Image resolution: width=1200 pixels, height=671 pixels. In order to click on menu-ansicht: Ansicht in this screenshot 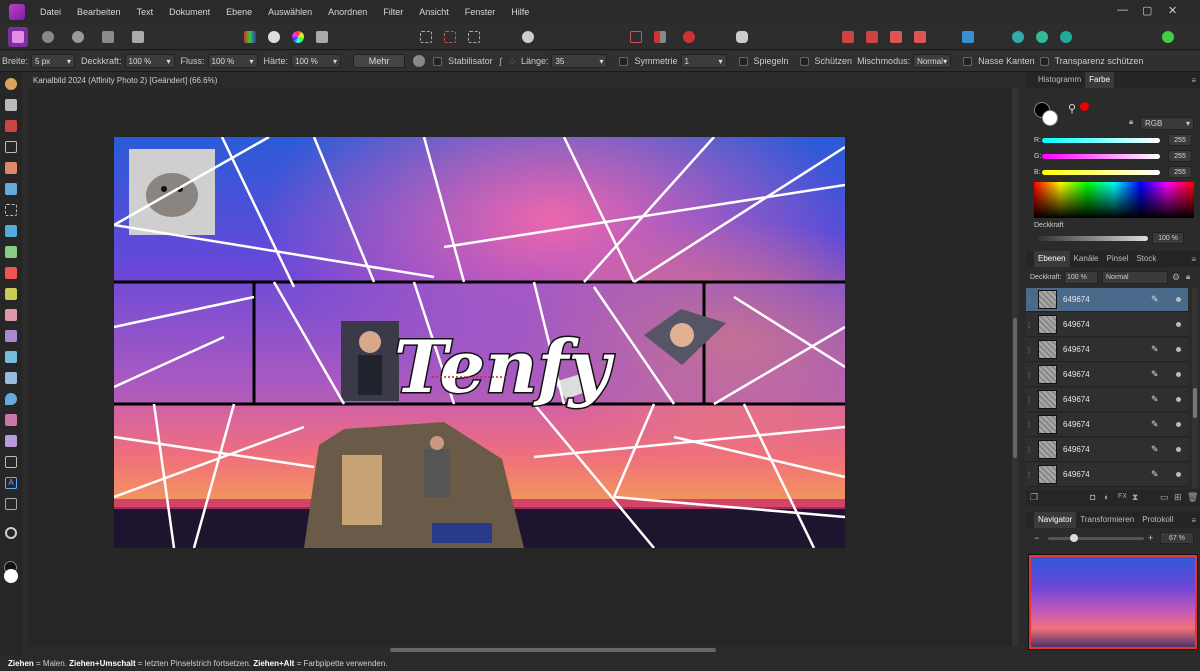, I will do `click(434, 12)`.